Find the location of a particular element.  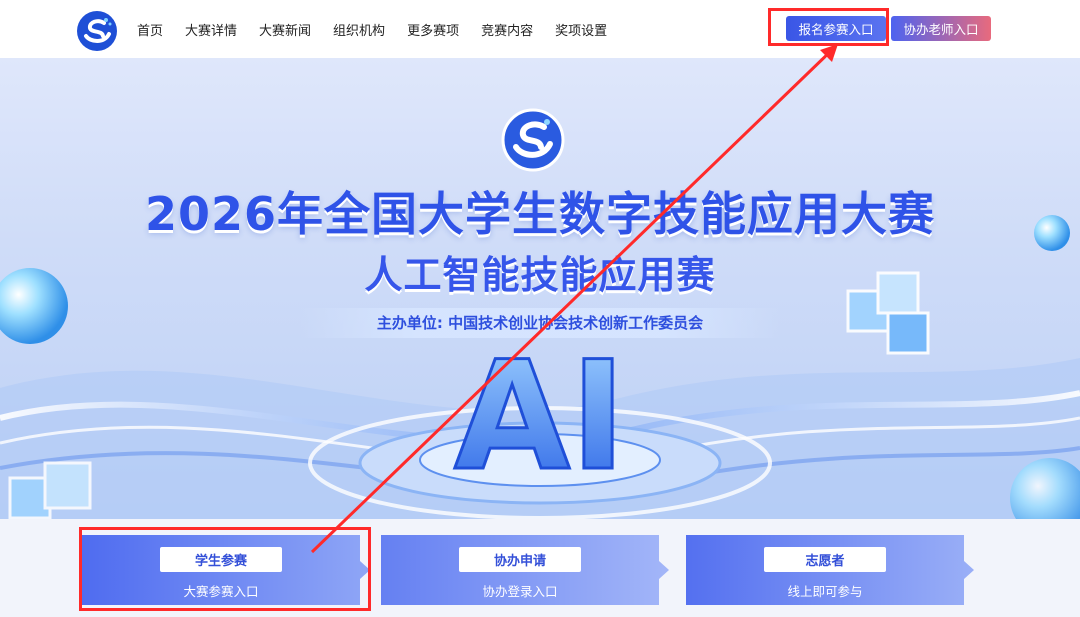

nav-item-awards: 奖项设置 is located at coordinates (581, 29).